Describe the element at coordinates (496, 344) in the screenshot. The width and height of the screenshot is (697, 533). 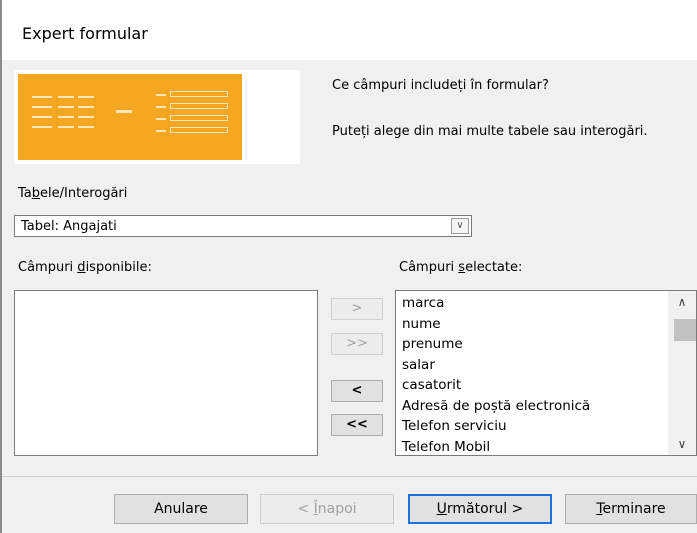
I see `list-item: prenume` at that location.